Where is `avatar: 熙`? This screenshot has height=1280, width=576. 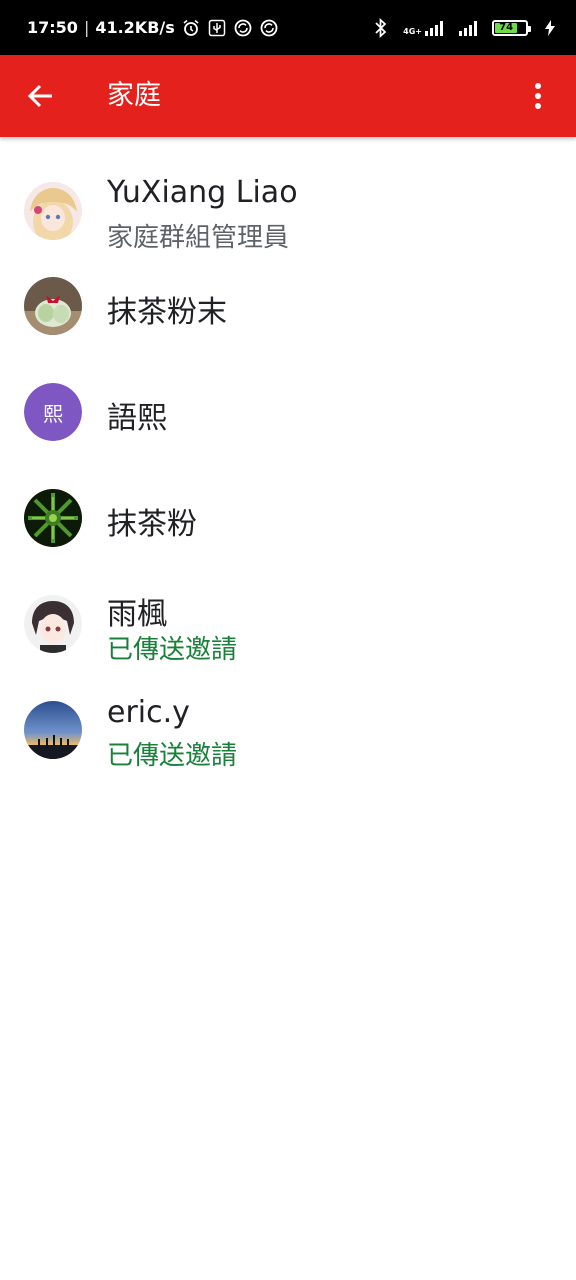 avatar: 熙 is located at coordinates (53, 412).